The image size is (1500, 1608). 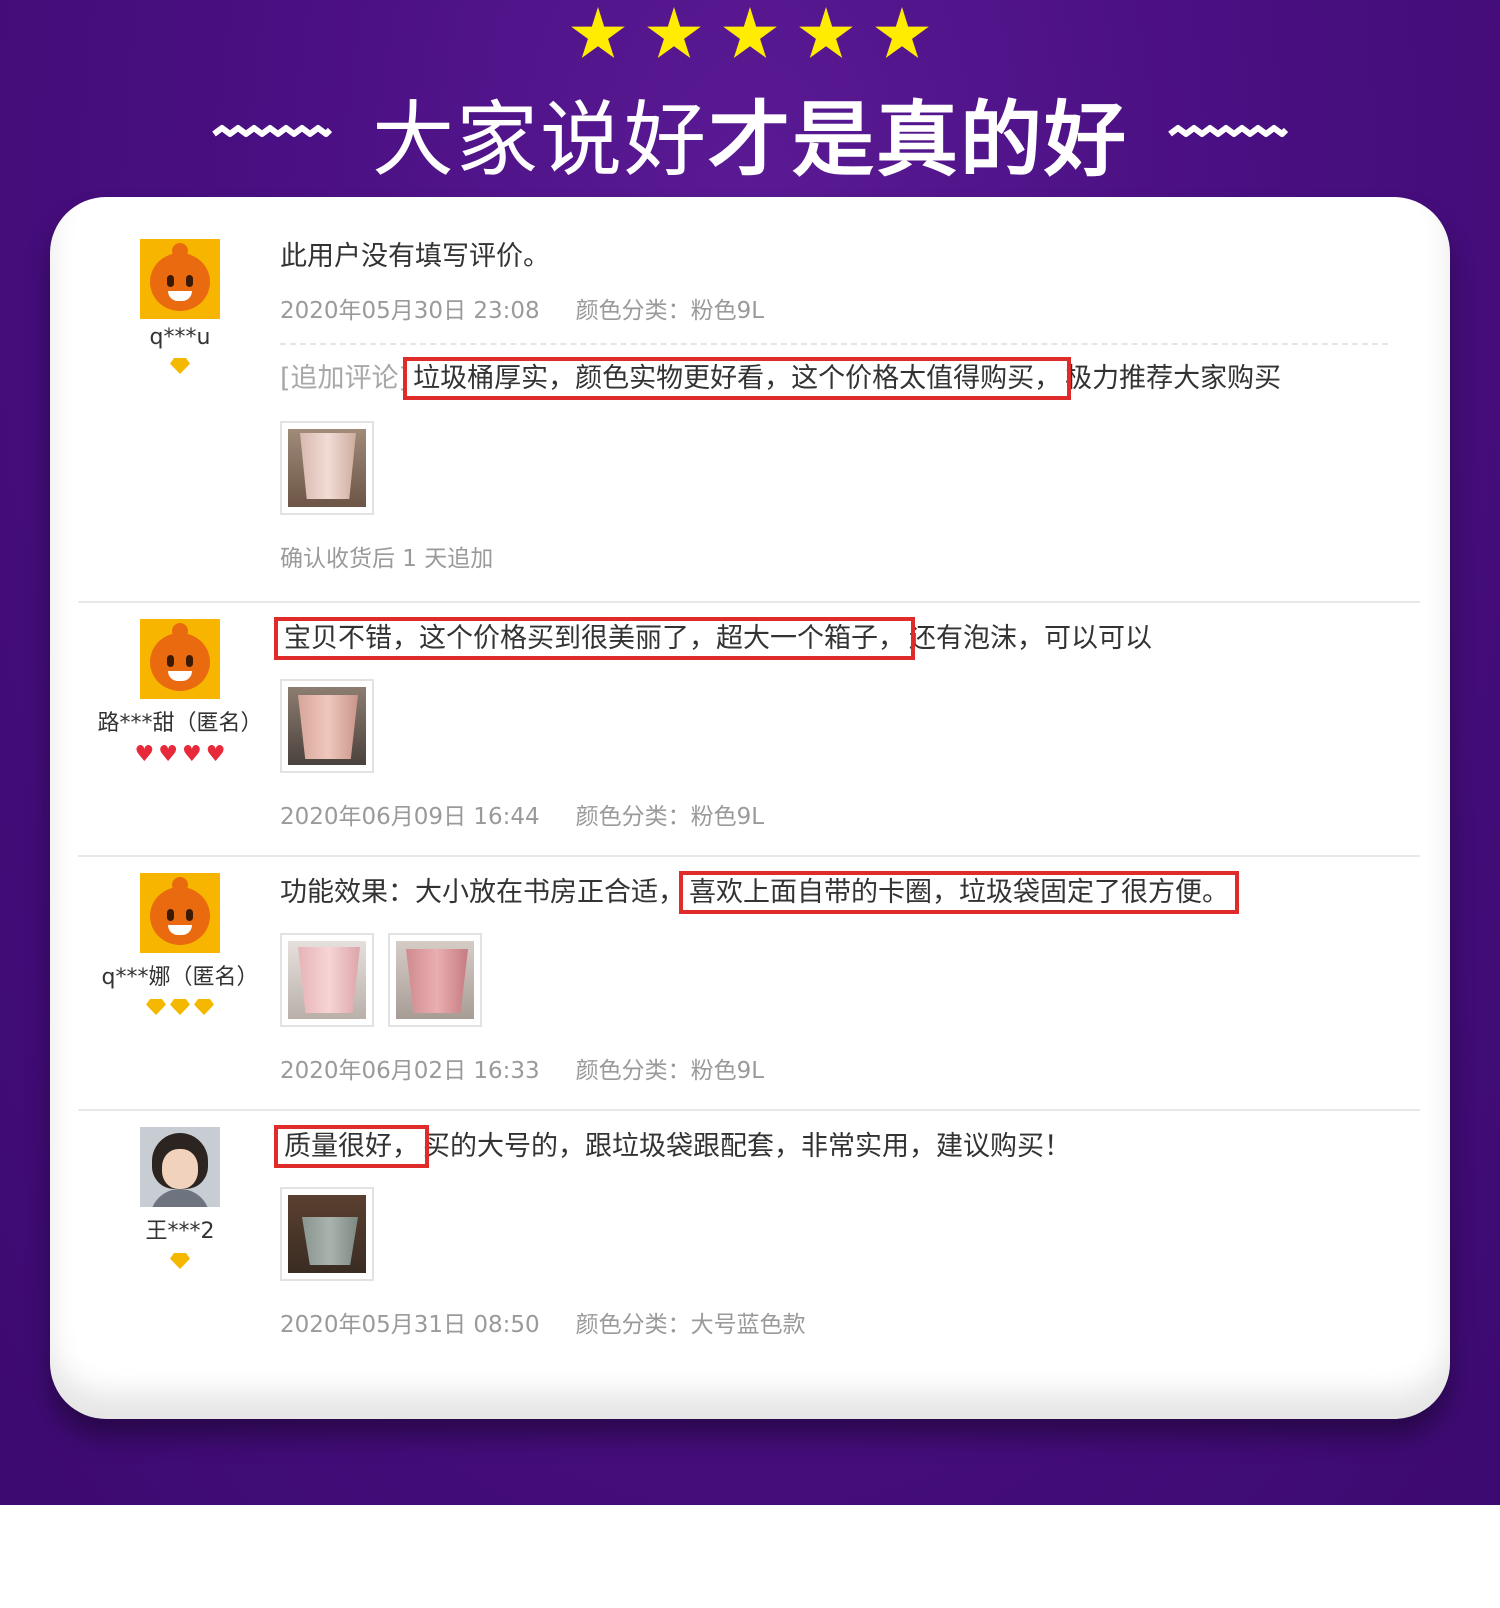 What do you see at coordinates (834, 344) in the screenshot?
I see `dashed-divider` at bounding box center [834, 344].